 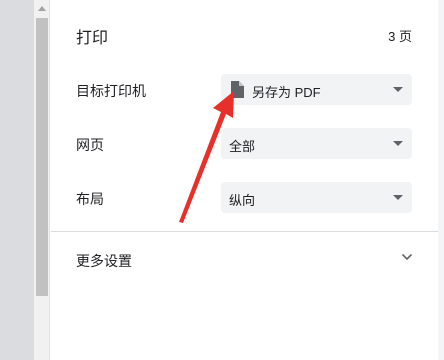 What do you see at coordinates (90, 145) in the screenshot?
I see `pages-label: 网页` at bounding box center [90, 145].